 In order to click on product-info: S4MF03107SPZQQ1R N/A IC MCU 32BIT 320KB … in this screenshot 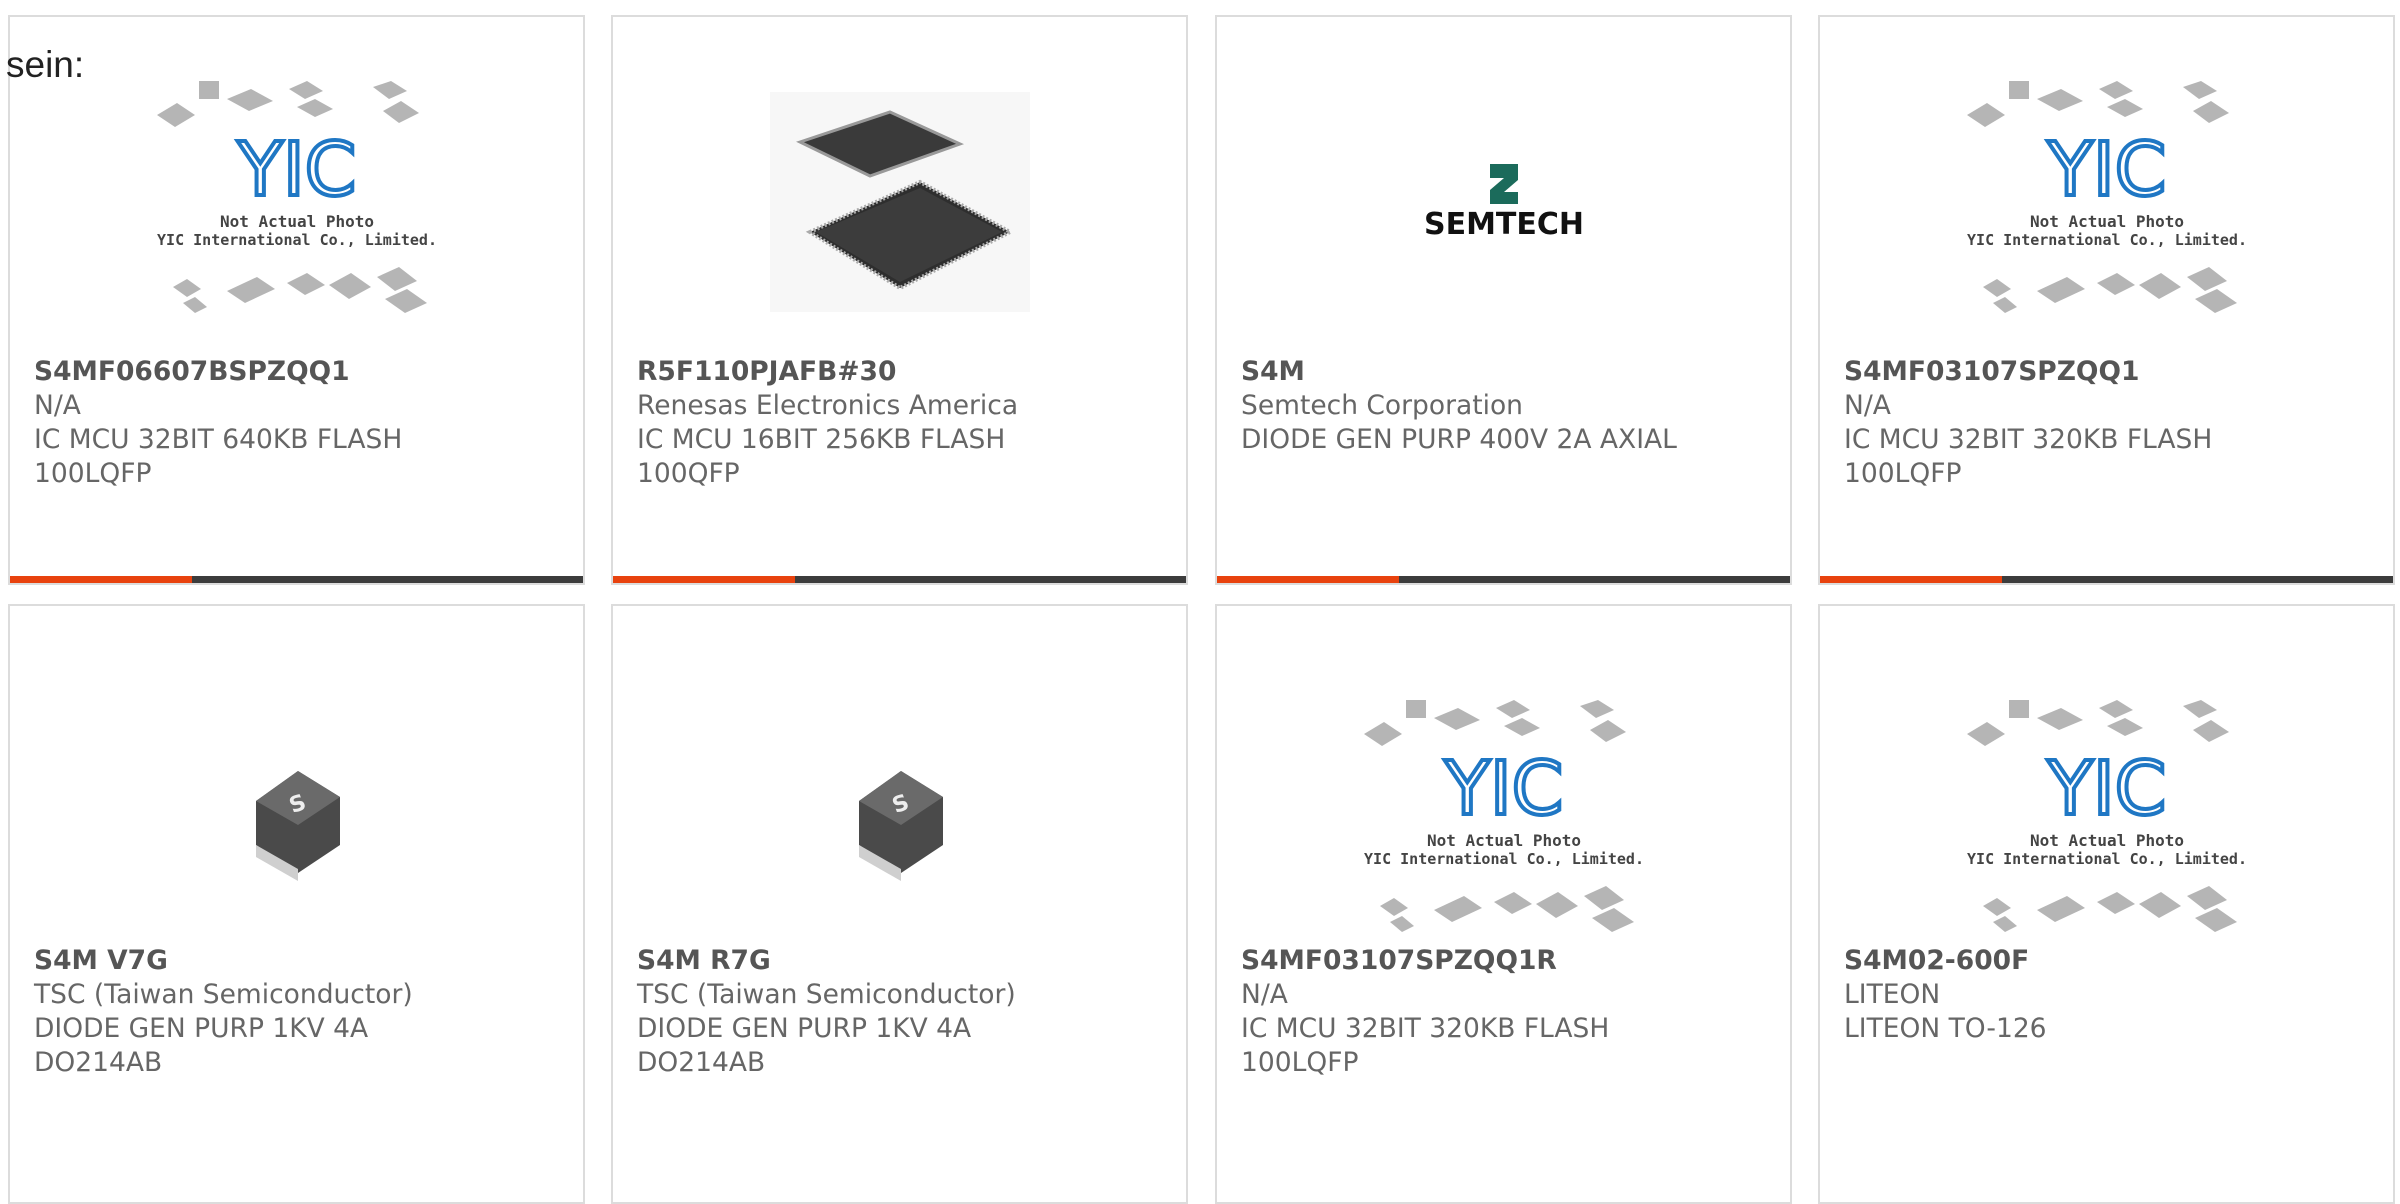, I will do `click(1425, 1012)`.